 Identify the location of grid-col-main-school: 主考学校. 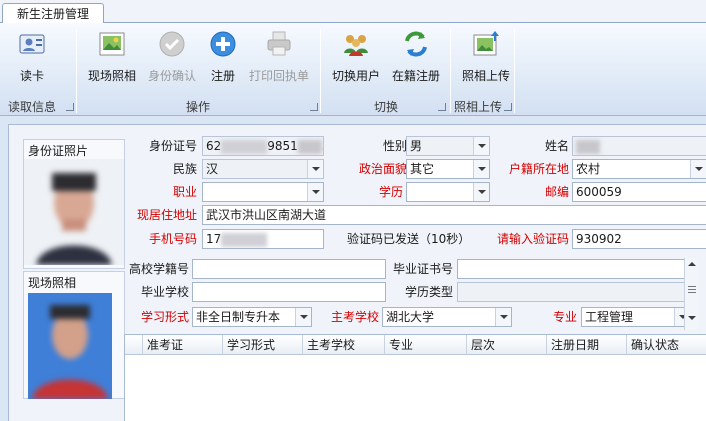
(344, 345).